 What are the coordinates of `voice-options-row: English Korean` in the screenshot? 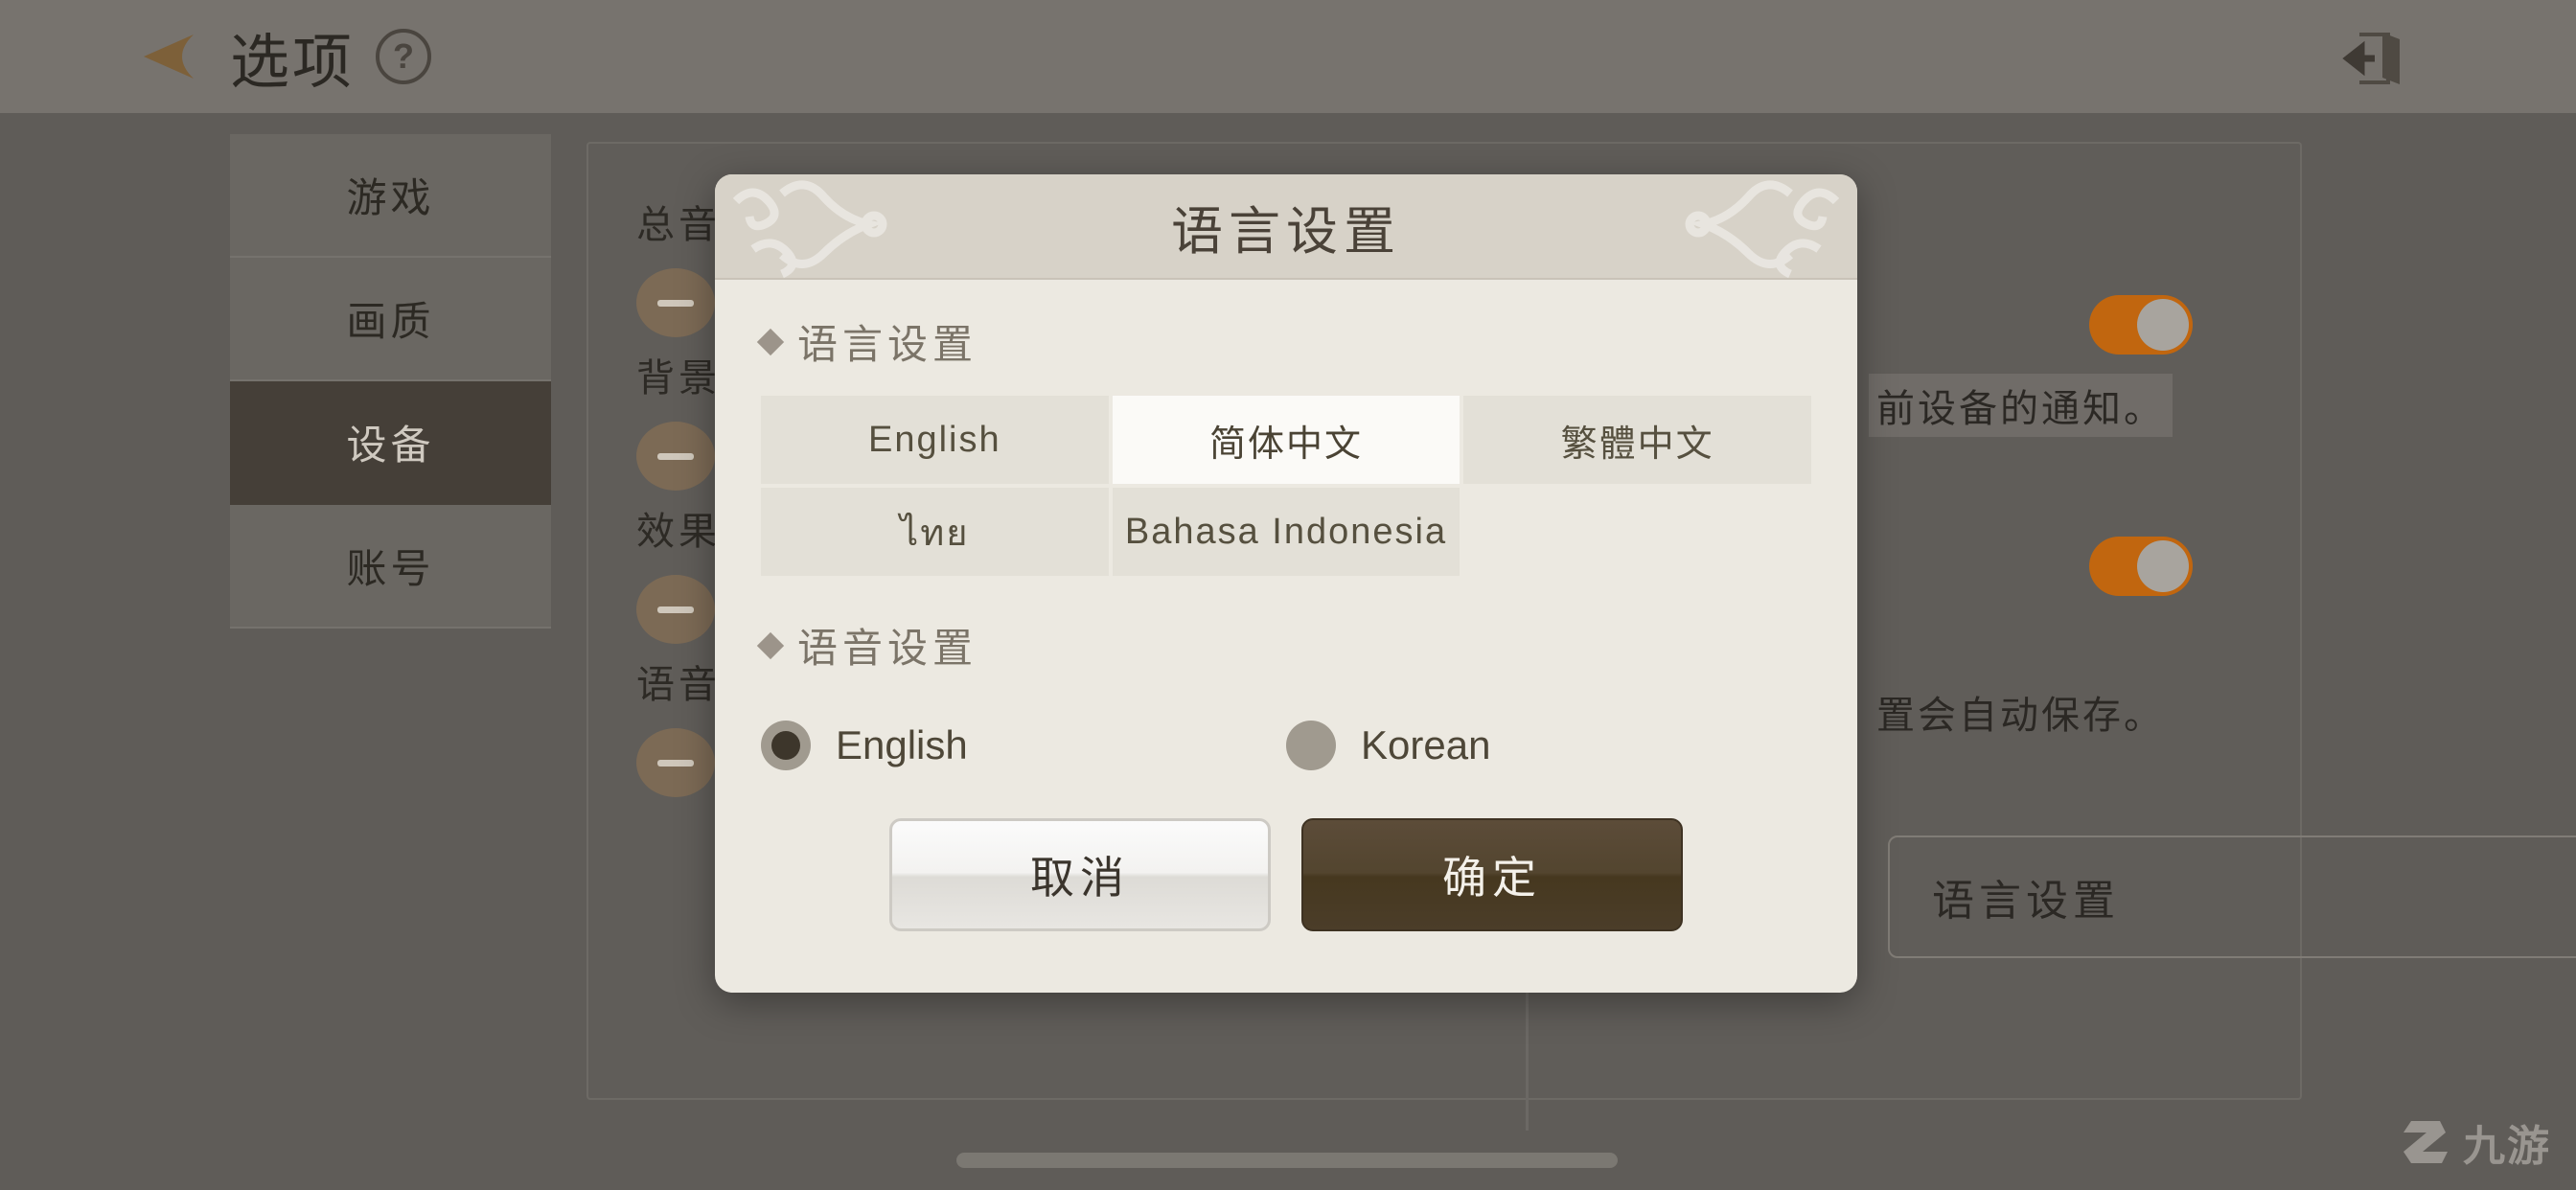 It's located at (1286, 746).